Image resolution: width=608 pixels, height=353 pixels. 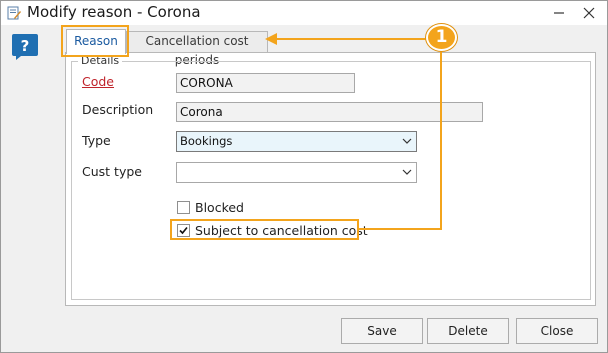 I want to click on title-bar: Modify reason - Corona, so click(x=304, y=13).